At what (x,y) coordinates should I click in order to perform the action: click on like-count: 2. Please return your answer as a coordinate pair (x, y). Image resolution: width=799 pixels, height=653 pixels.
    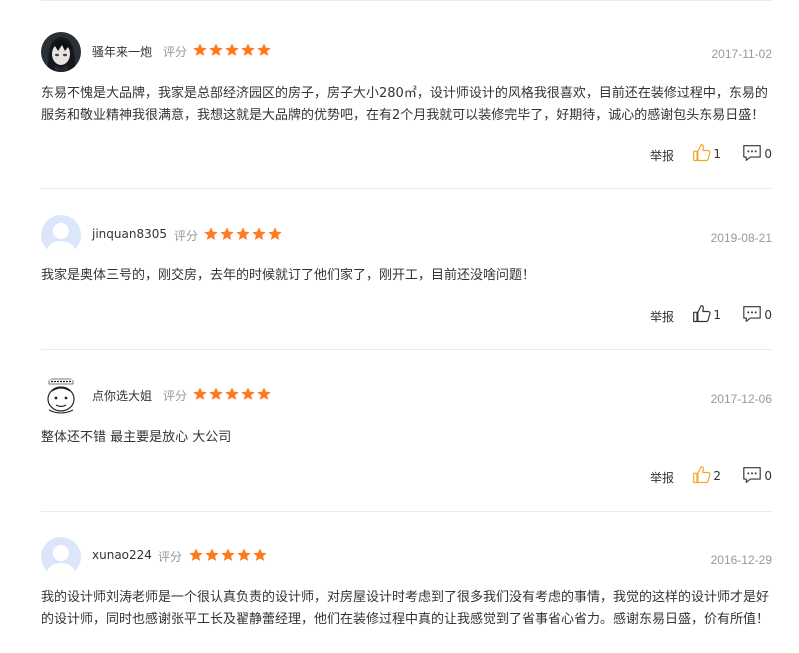
    Looking at the image, I should click on (717, 476).